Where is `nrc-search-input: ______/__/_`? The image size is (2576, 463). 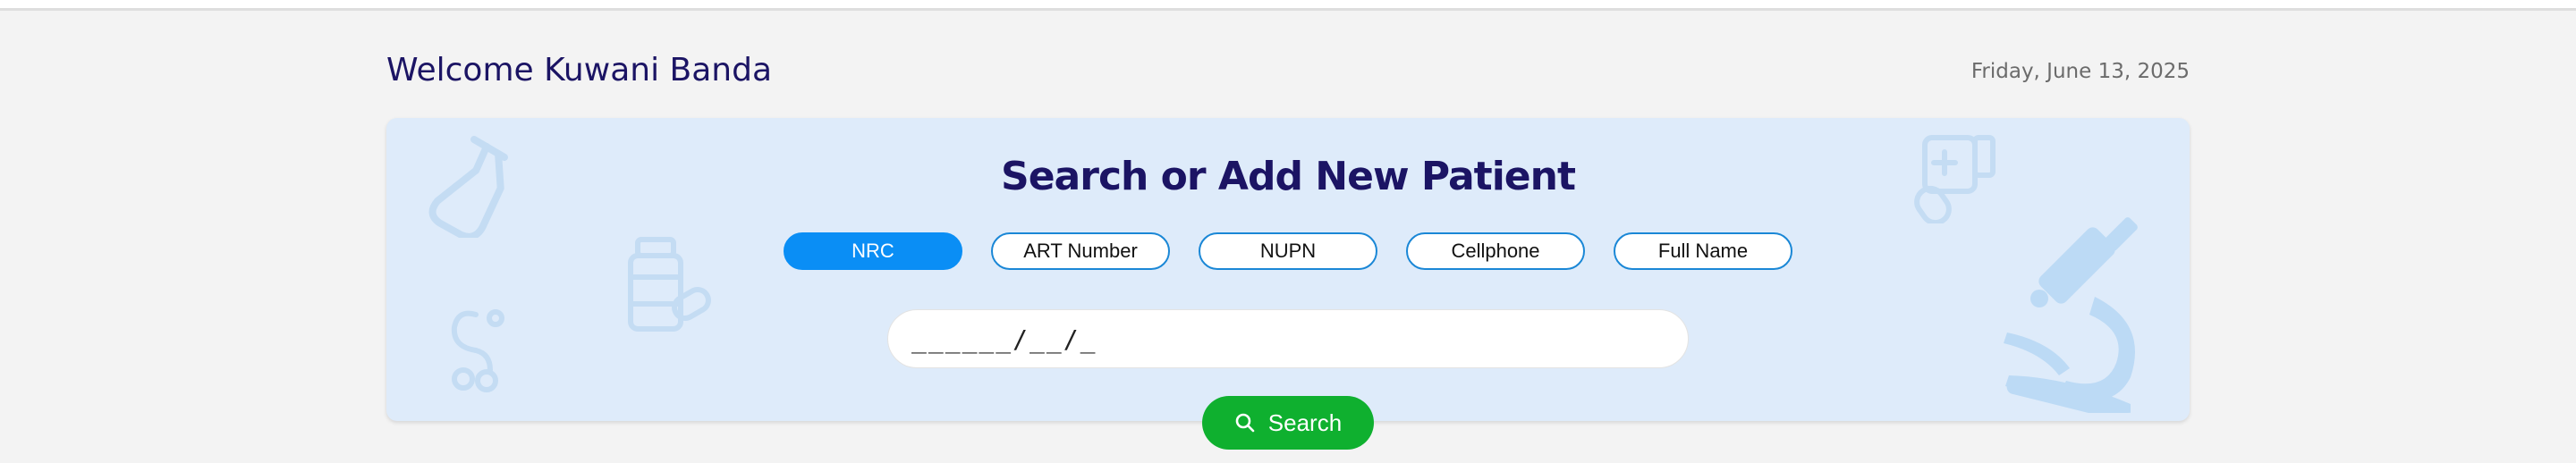 nrc-search-input: ______/__/_ is located at coordinates (1288, 338).